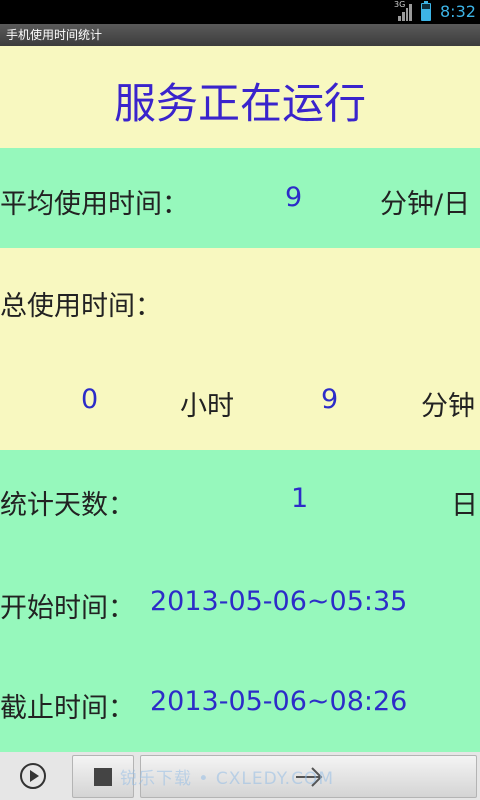 This screenshot has width=480, height=800. What do you see at coordinates (458, 11) in the screenshot?
I see `status-clock: 8:32` at bounding box center [458, 11].